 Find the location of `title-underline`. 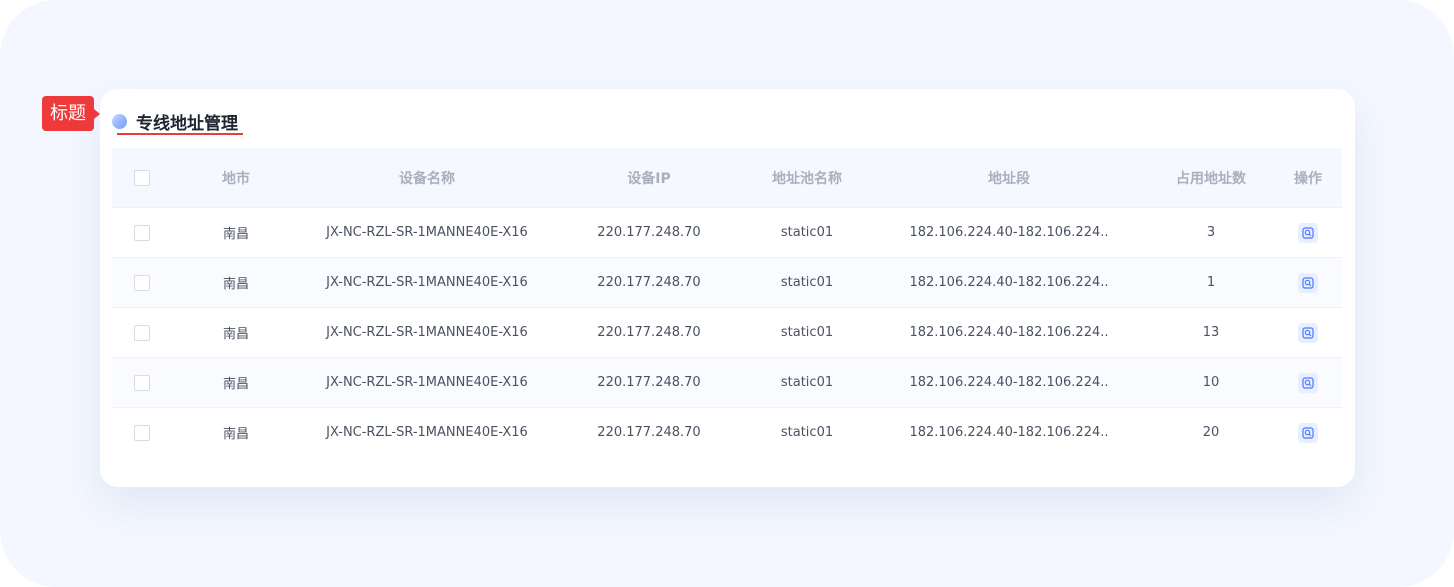

title-underline is located at coordinates (180, 134).